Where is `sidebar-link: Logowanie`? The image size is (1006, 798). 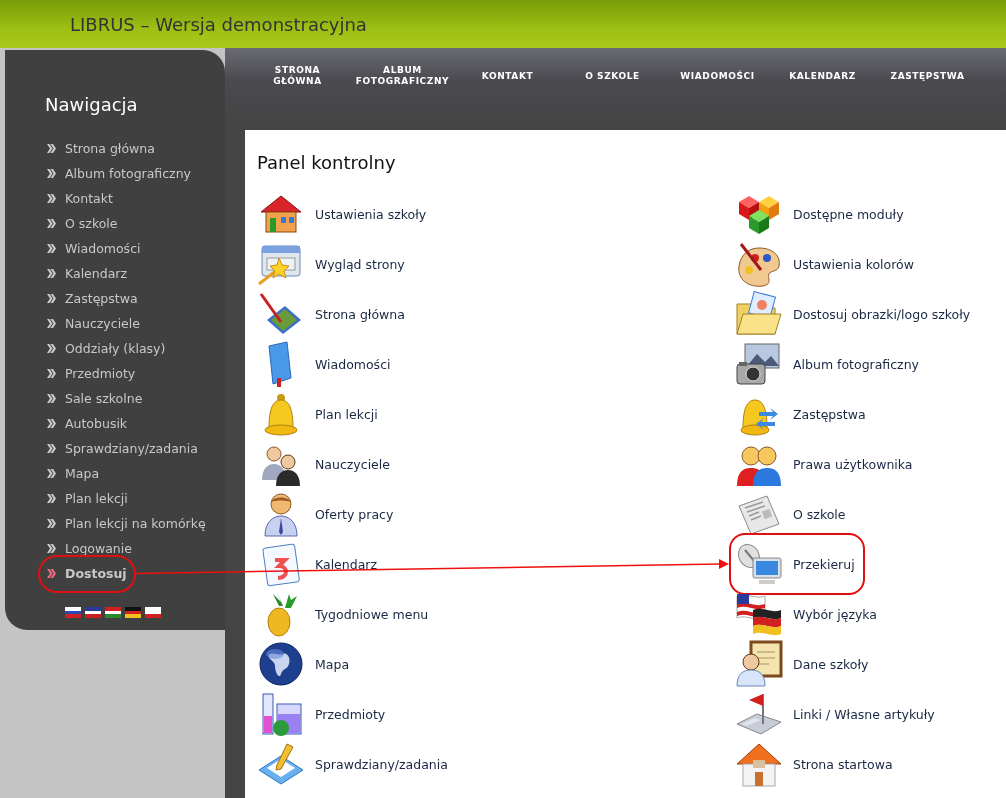
sidebar-link: Logowanie is located at coordinates (89, 548).